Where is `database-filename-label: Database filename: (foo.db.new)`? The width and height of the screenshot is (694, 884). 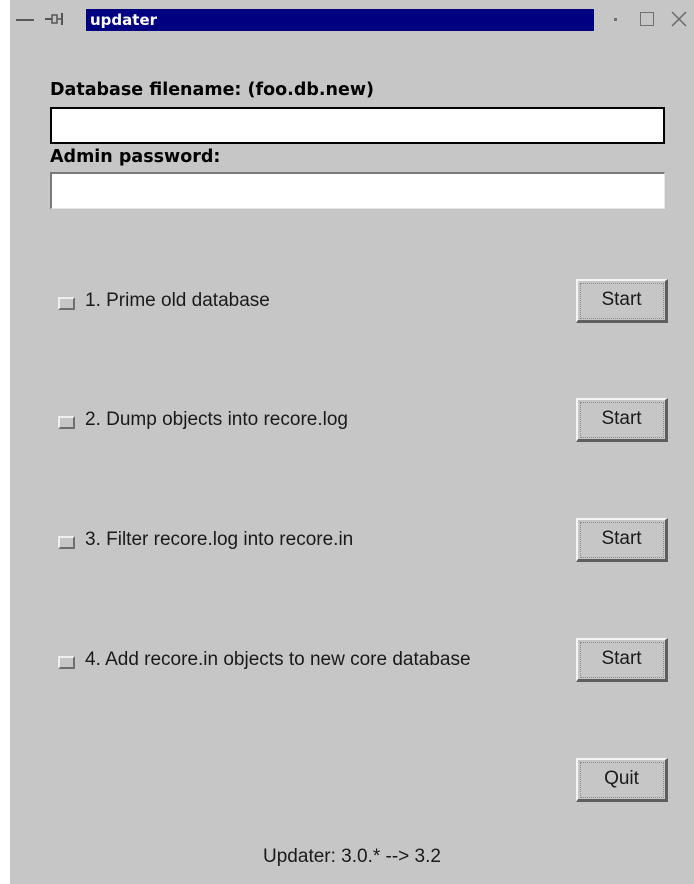
database-filename-label: Database filename: (foo.db.new) is located at coordinates (212, 90).